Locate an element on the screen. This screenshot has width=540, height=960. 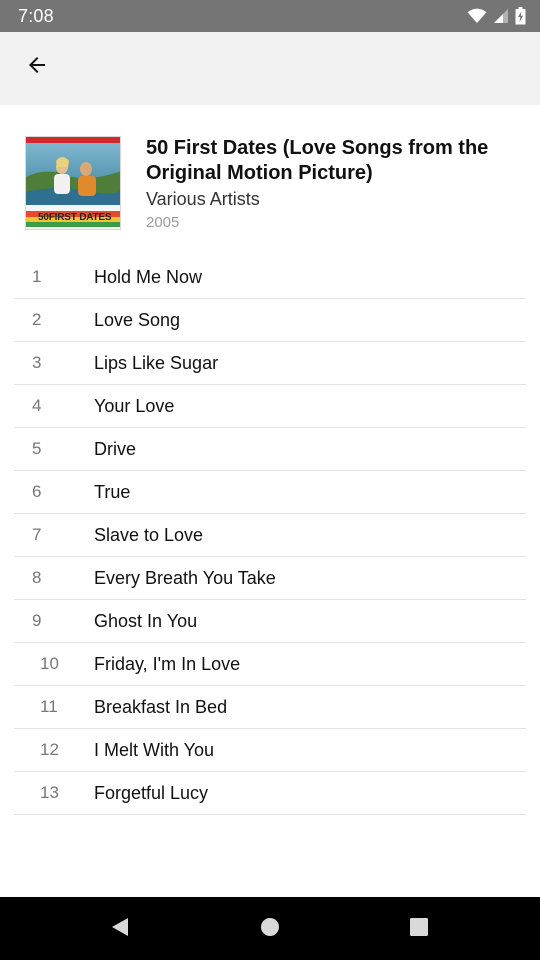
track-row: 11 Breakfast In Bed is located at coordinates (270, 707).